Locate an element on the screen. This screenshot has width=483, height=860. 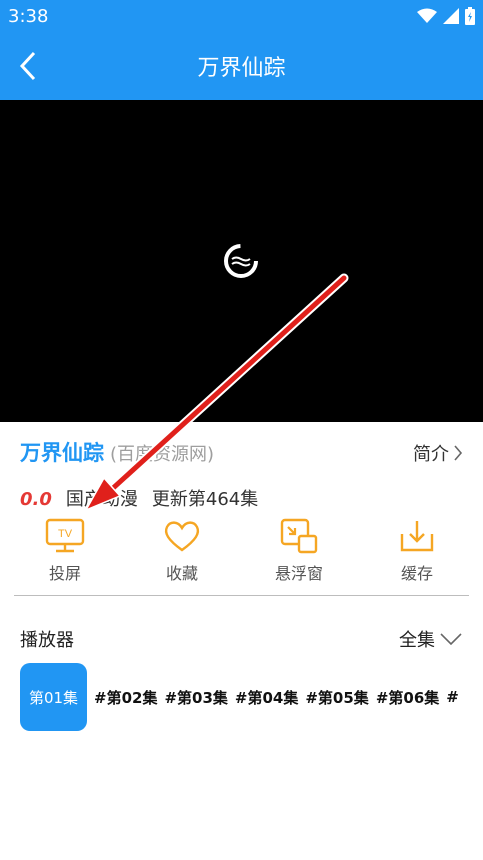
episode-item-active: 第01集 is located at coordinates (53, 697).